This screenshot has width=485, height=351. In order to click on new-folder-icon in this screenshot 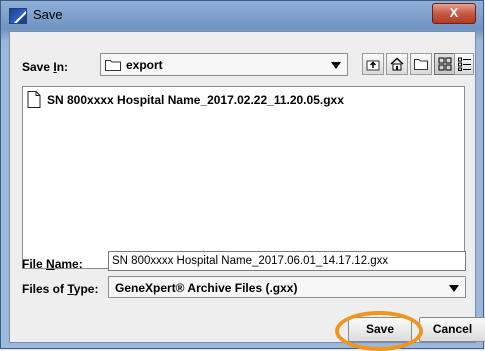, I will do `click(421, 64)`.